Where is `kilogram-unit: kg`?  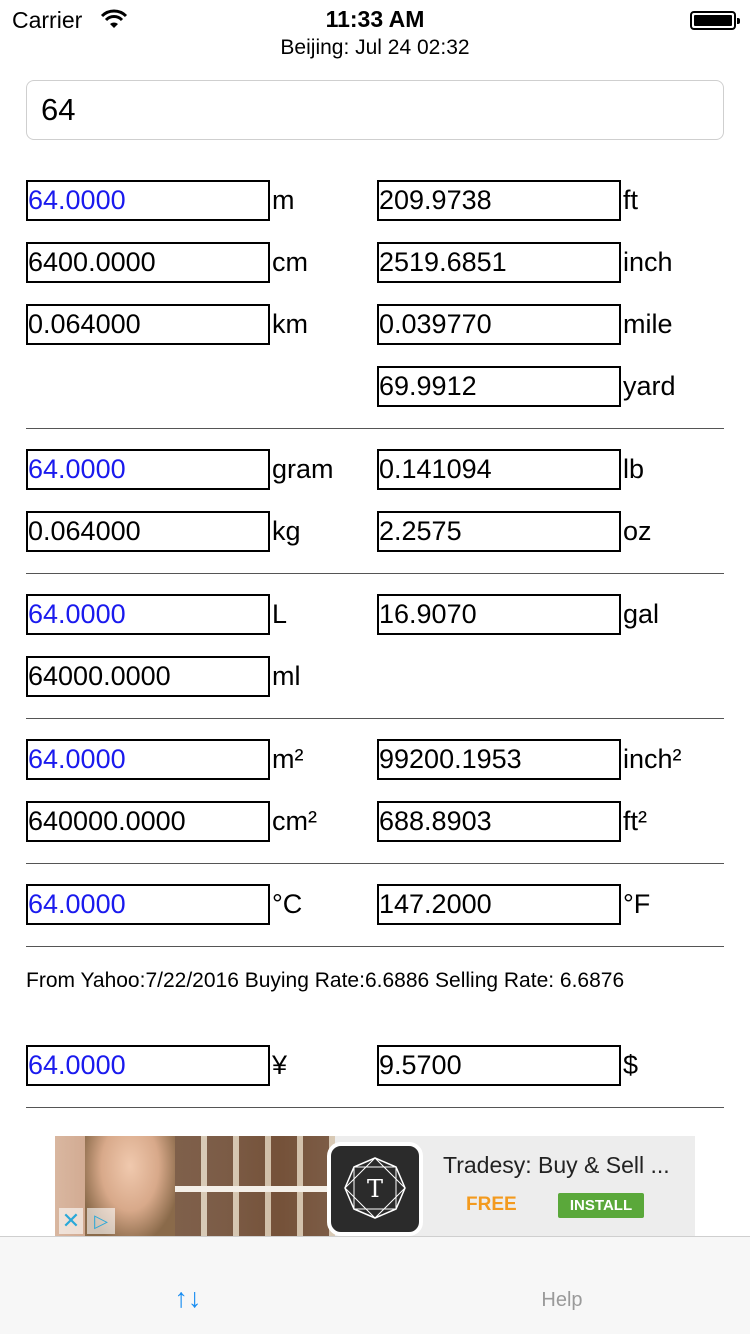 kilogram-unit: kg is located at coordinates (286, 531).